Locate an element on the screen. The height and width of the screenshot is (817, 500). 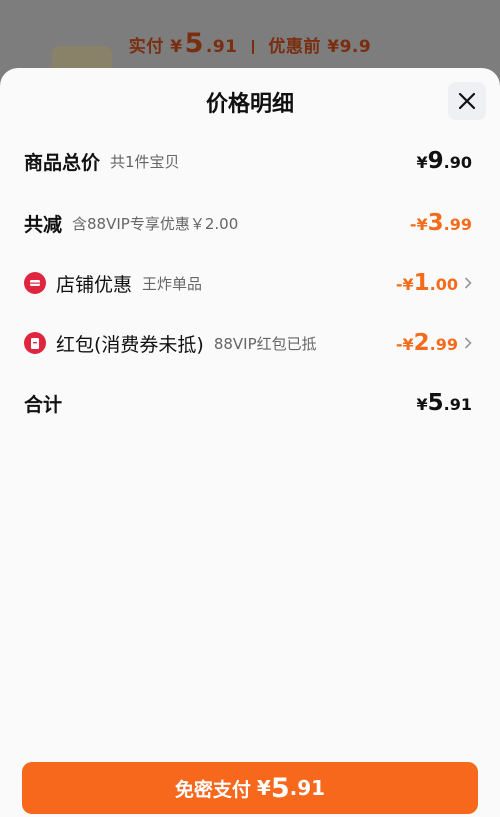
total-dec: .90 is located at coordinates (457, 162).